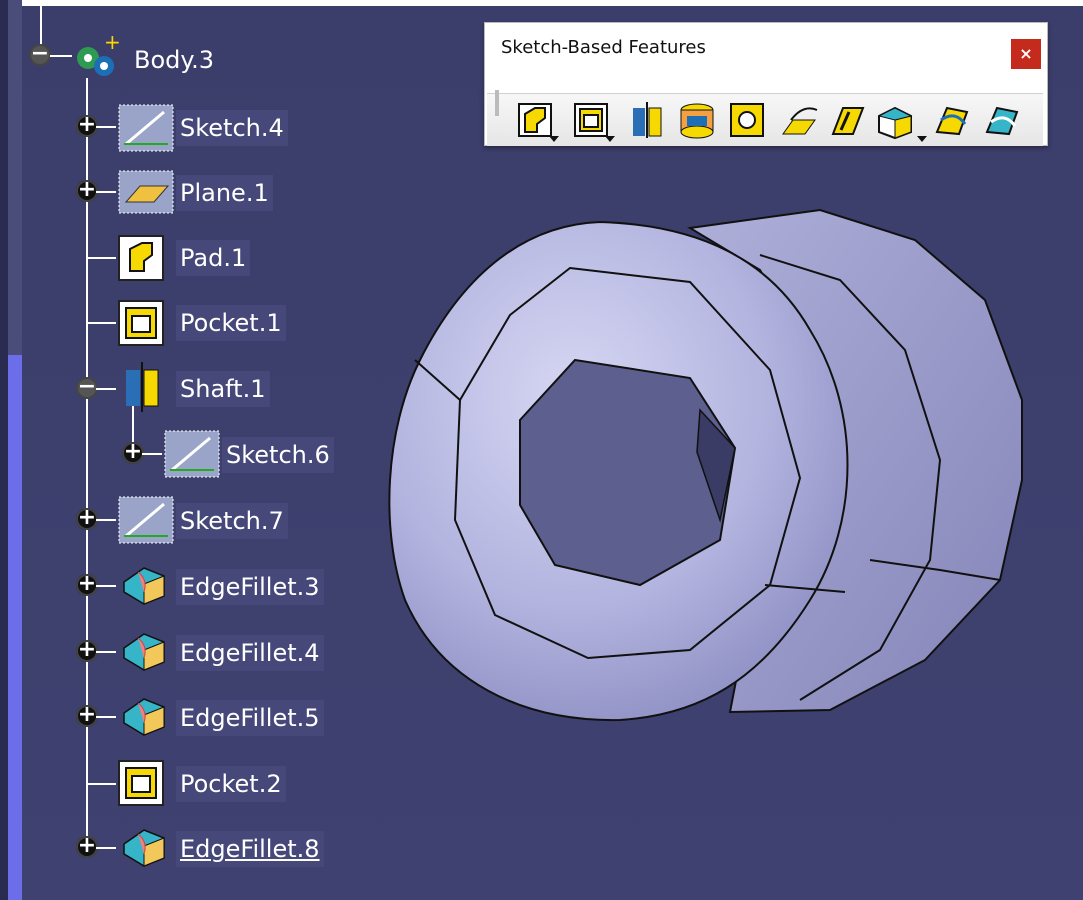 The image size is (1083, 900). Describe the element at coordinates (537, 121) in the screenshot. I see `pad-button` at that location.